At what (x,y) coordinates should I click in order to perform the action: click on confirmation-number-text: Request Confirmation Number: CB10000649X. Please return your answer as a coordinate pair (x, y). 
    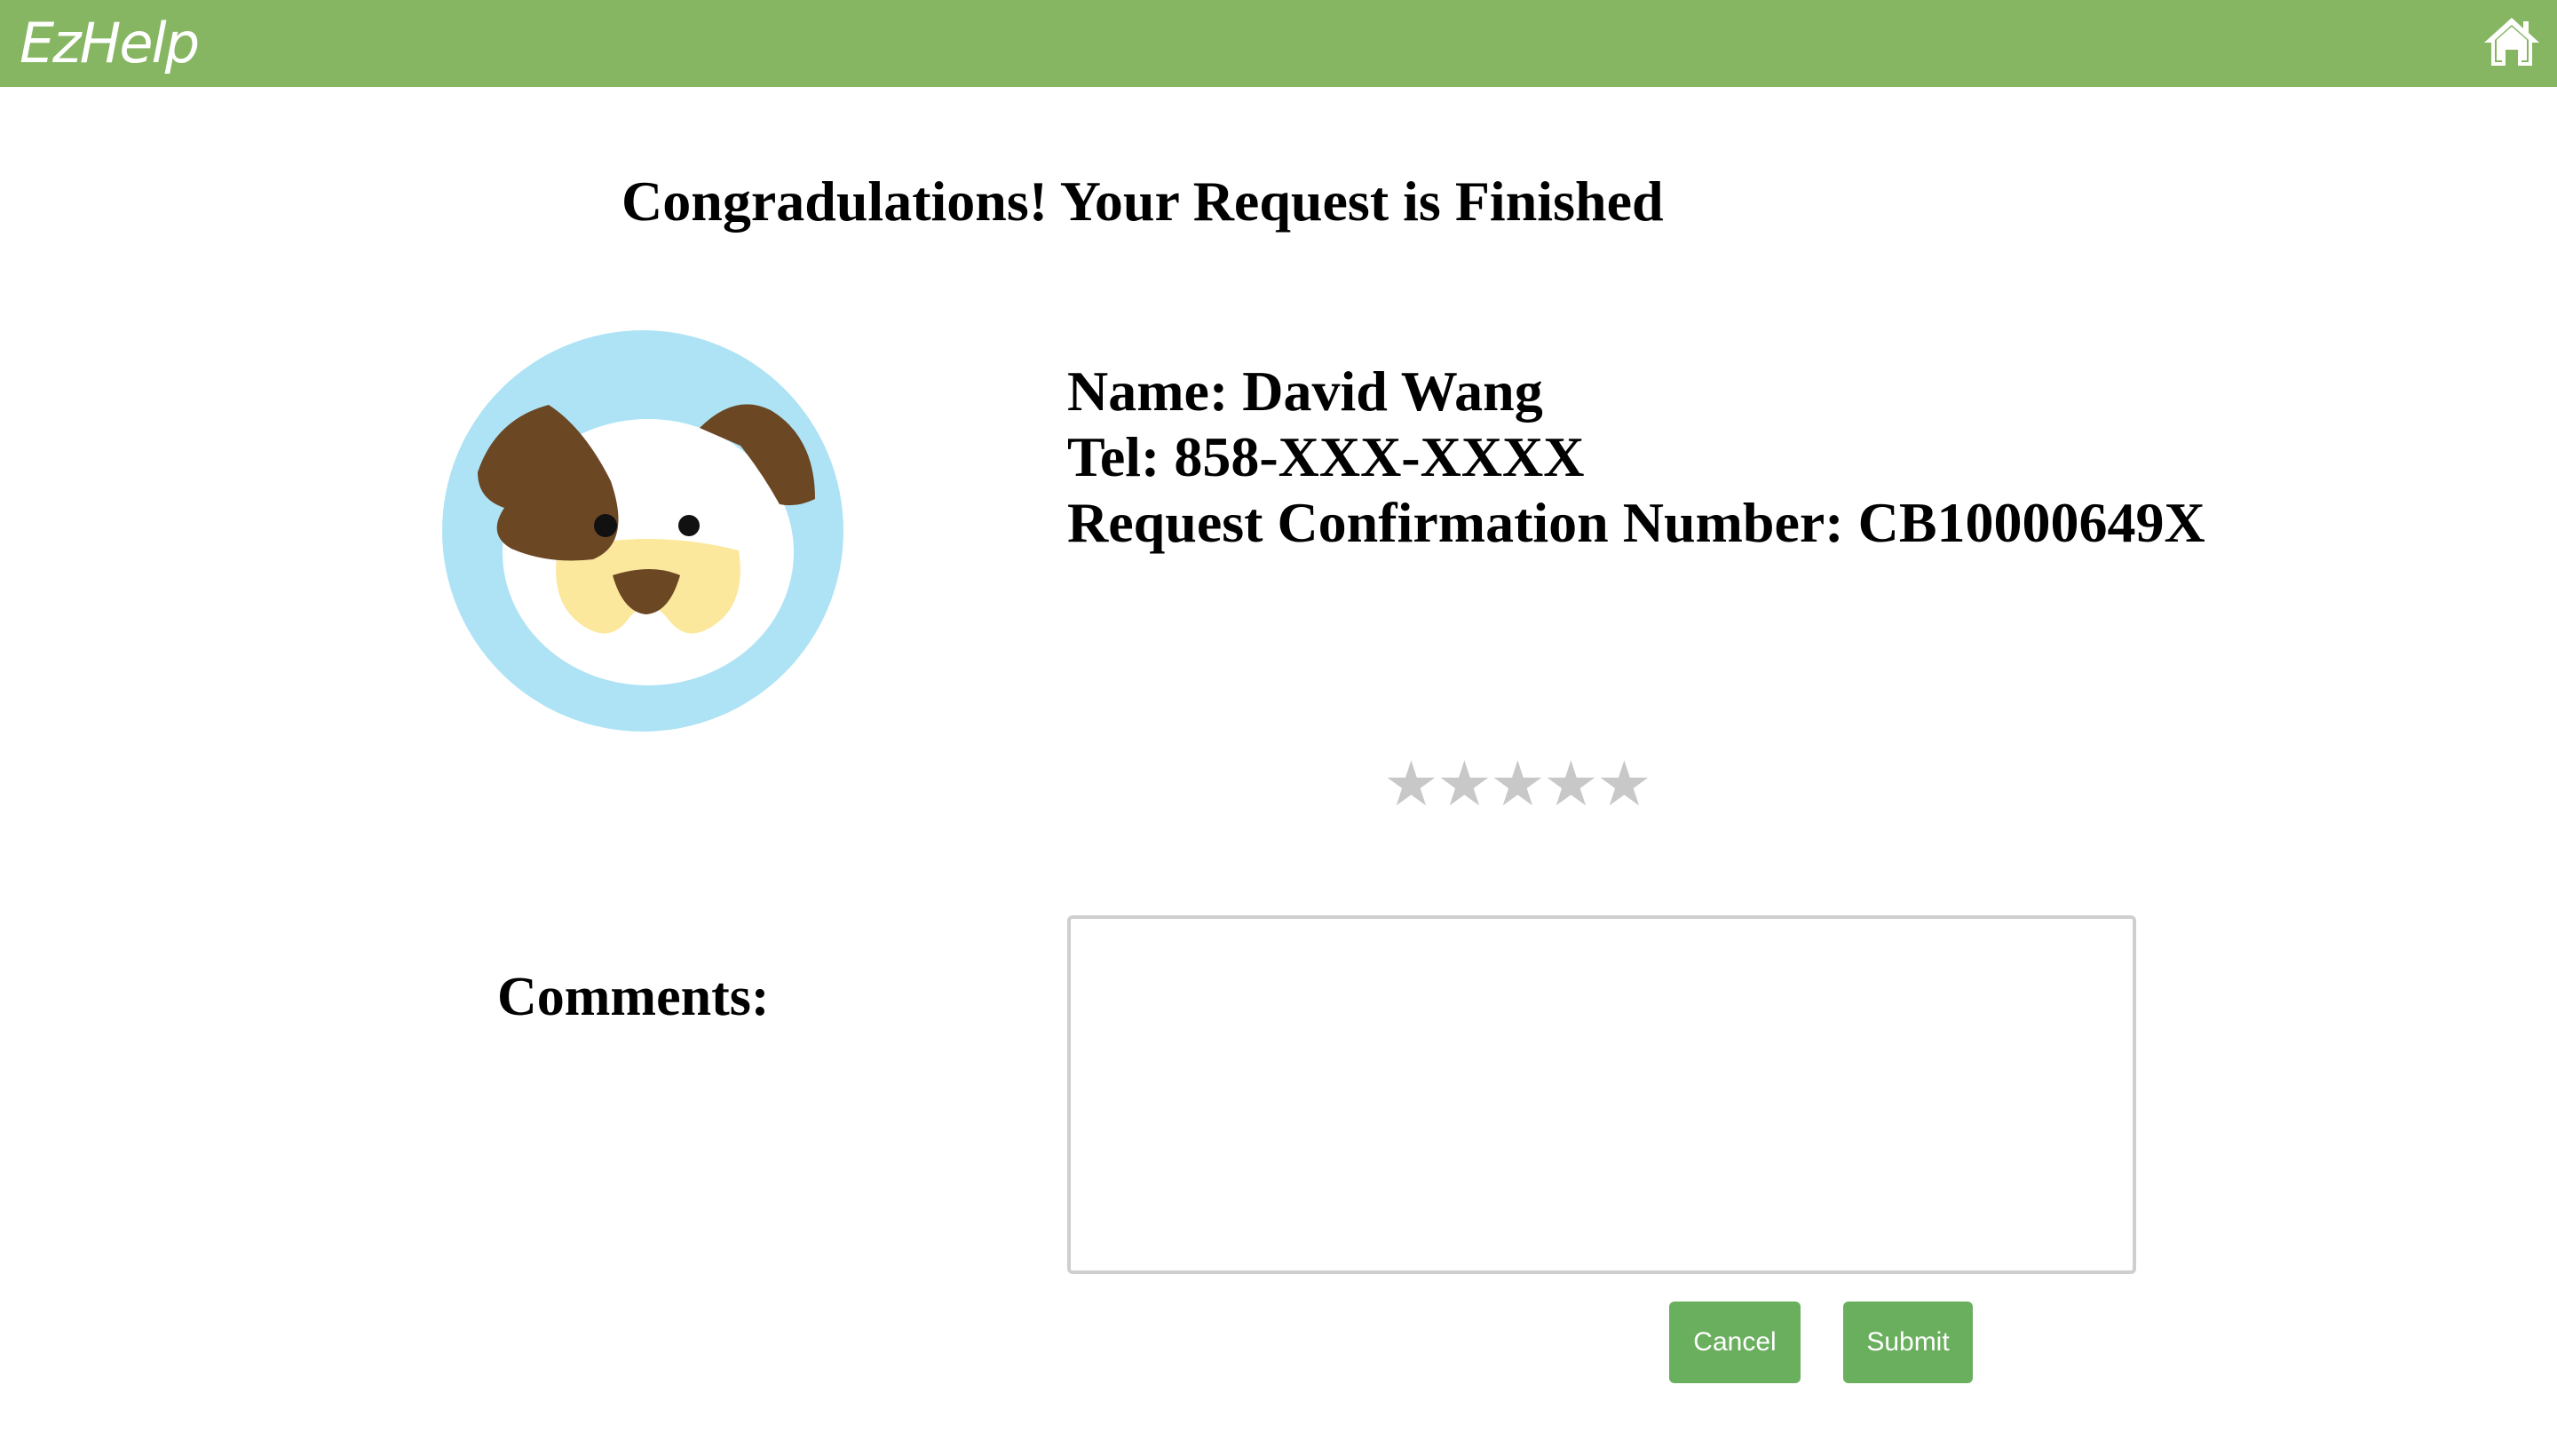
    Looking at the image, I should click on (1636, 522).